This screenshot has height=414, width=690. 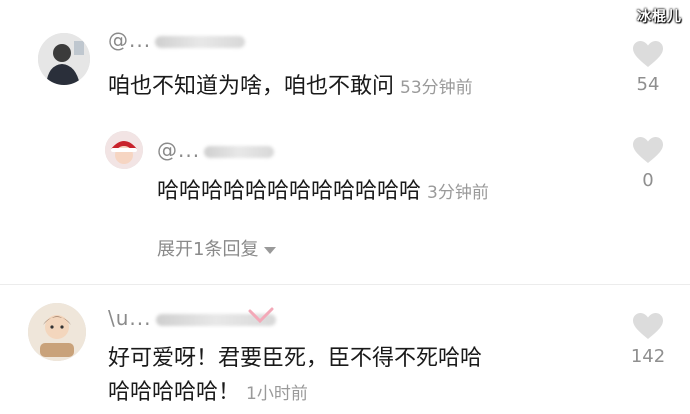 What do you see at coordinates (648, 356) in the screenshot?
I see `like-count: 142` at bounding box center [648, 356].